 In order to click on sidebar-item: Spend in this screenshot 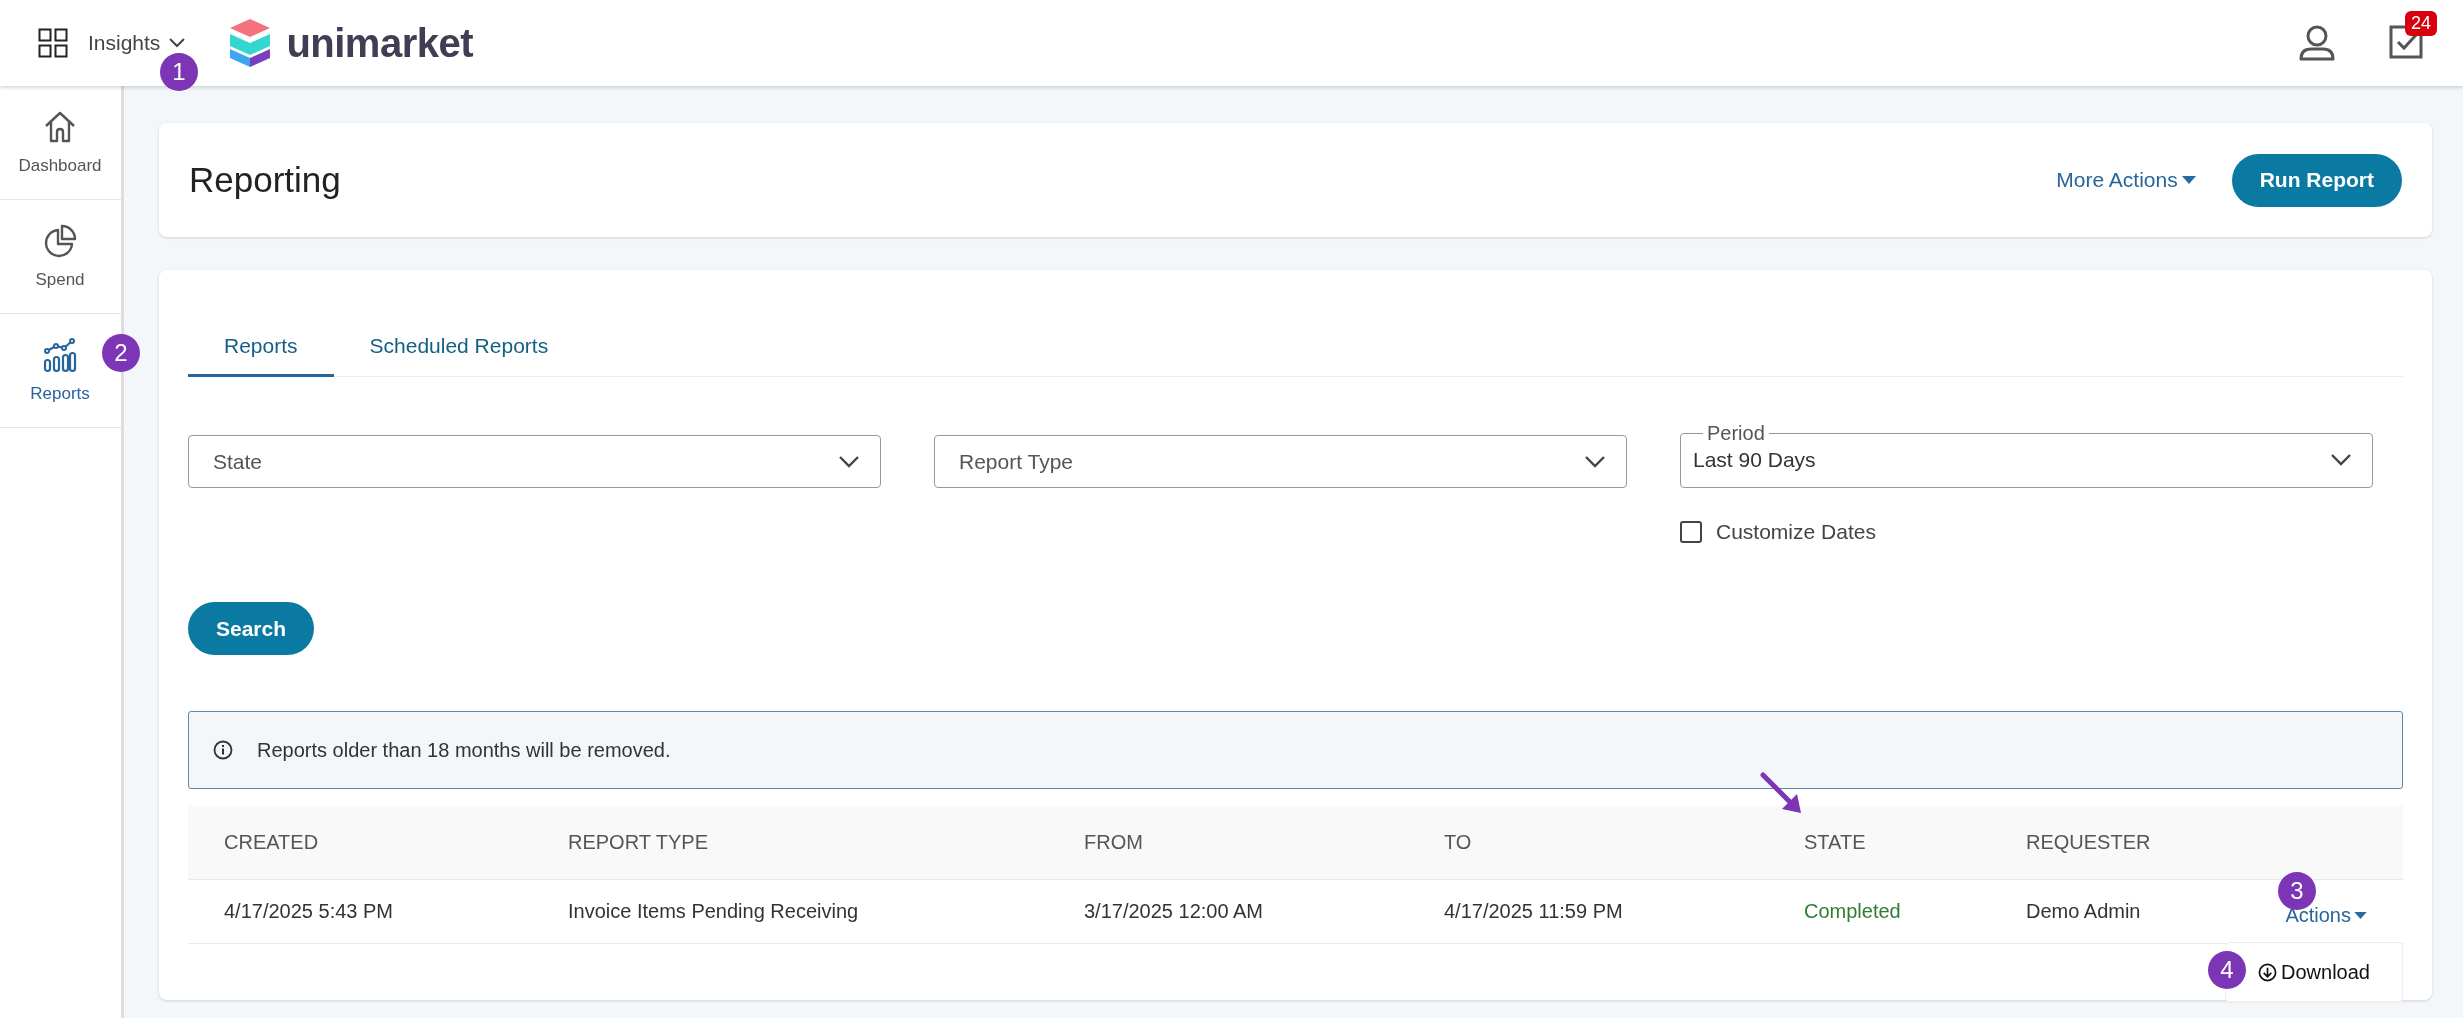, I will do `click(60, 256)`.